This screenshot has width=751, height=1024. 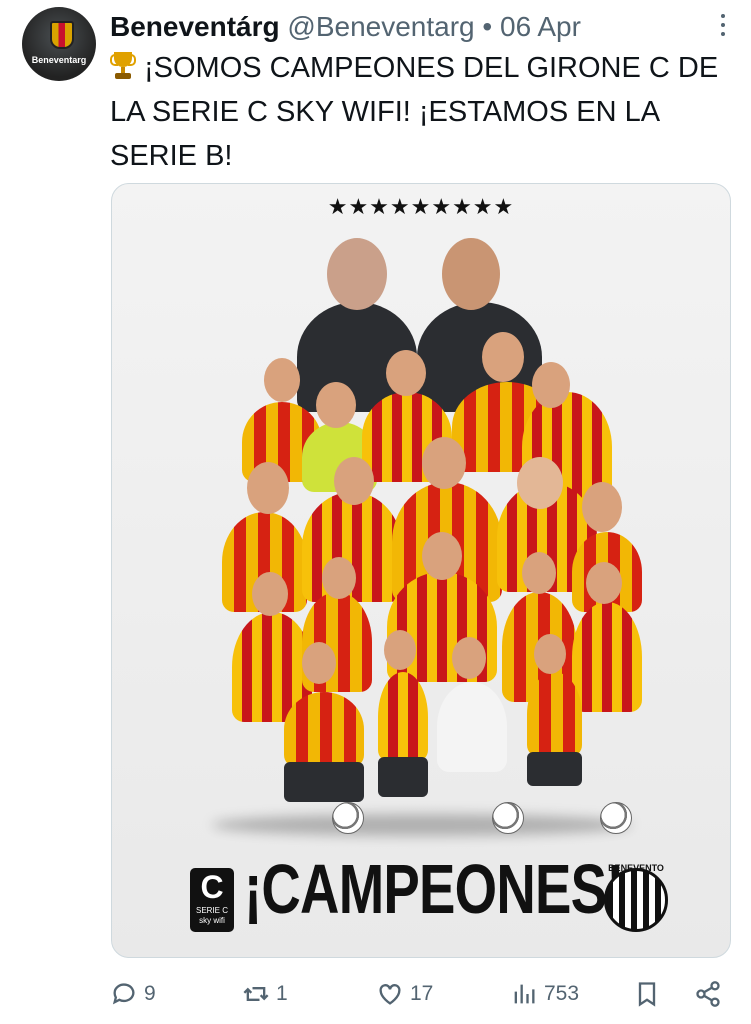 I want to click on views-icon, so click(x=524, y=994).